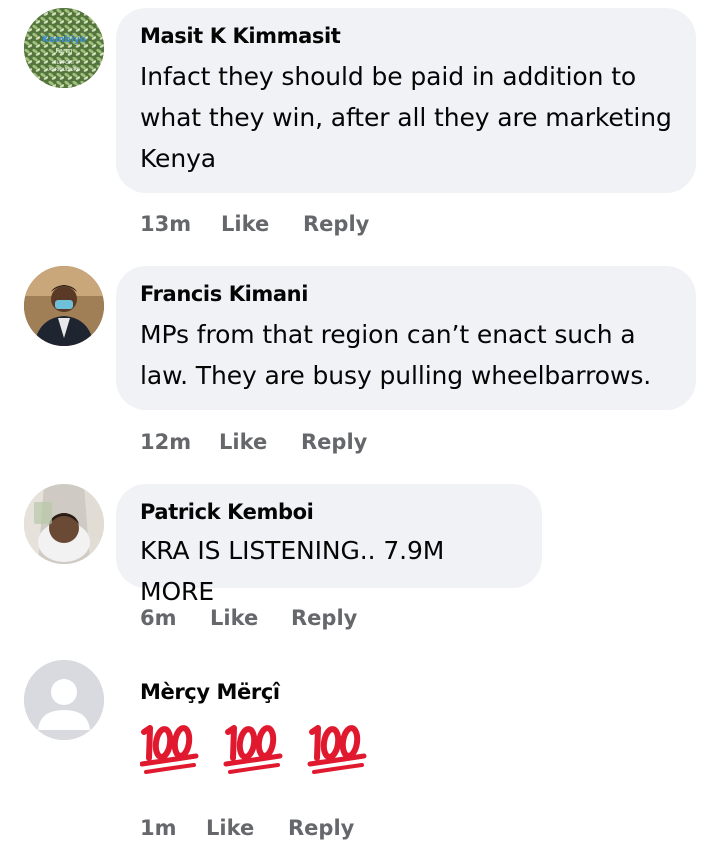 The height and width of the screenshot is (848, 720). Describe the element at coordinates (158, 828) in the screenshot. I see `comment-time: 1m` at that location.